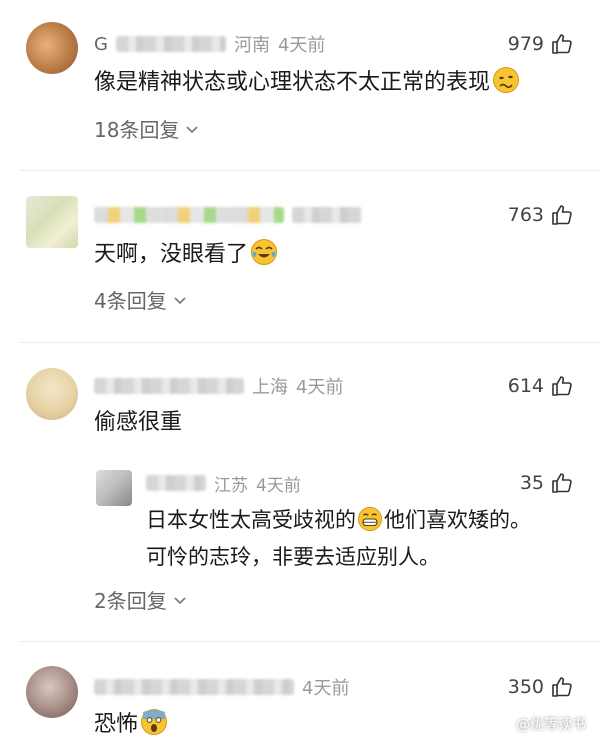 The image size is (600, 746). I want to click on like-button: 763, so click(541, 215).